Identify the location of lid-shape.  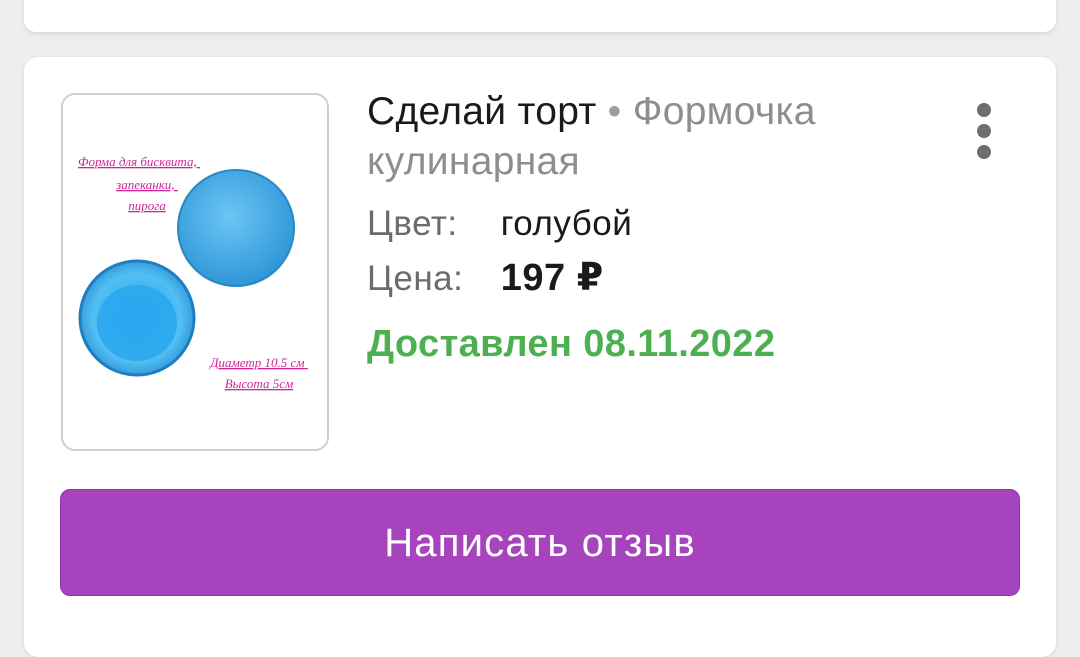
(236, 228).